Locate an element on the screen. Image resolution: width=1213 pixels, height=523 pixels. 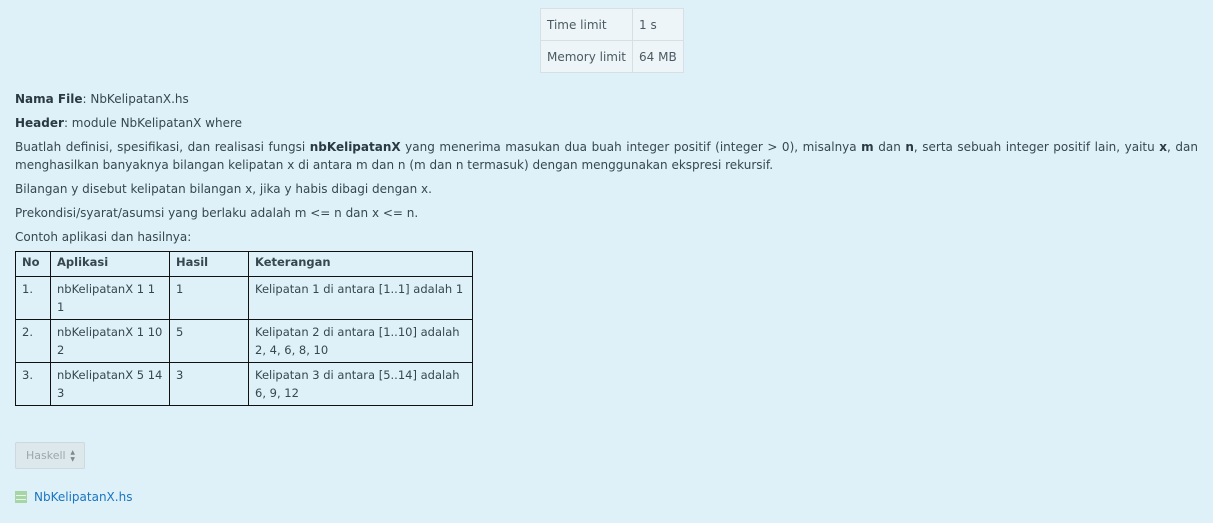
function-name: nbKelipatanX is located at coordinates (355, 147).